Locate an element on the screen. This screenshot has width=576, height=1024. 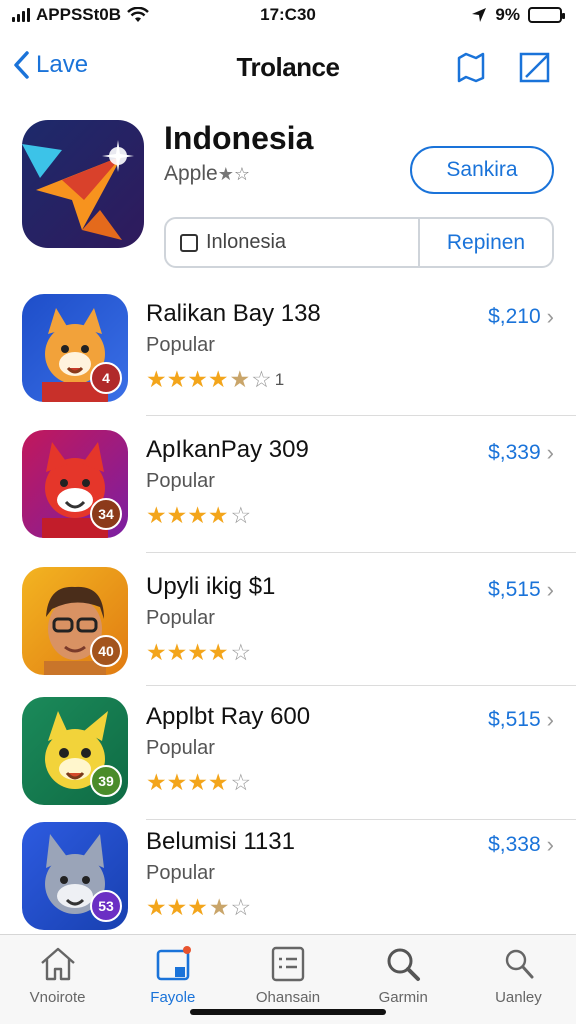
featured-app-subtitle: Apple★☆ is located at coordinates (207, 174).